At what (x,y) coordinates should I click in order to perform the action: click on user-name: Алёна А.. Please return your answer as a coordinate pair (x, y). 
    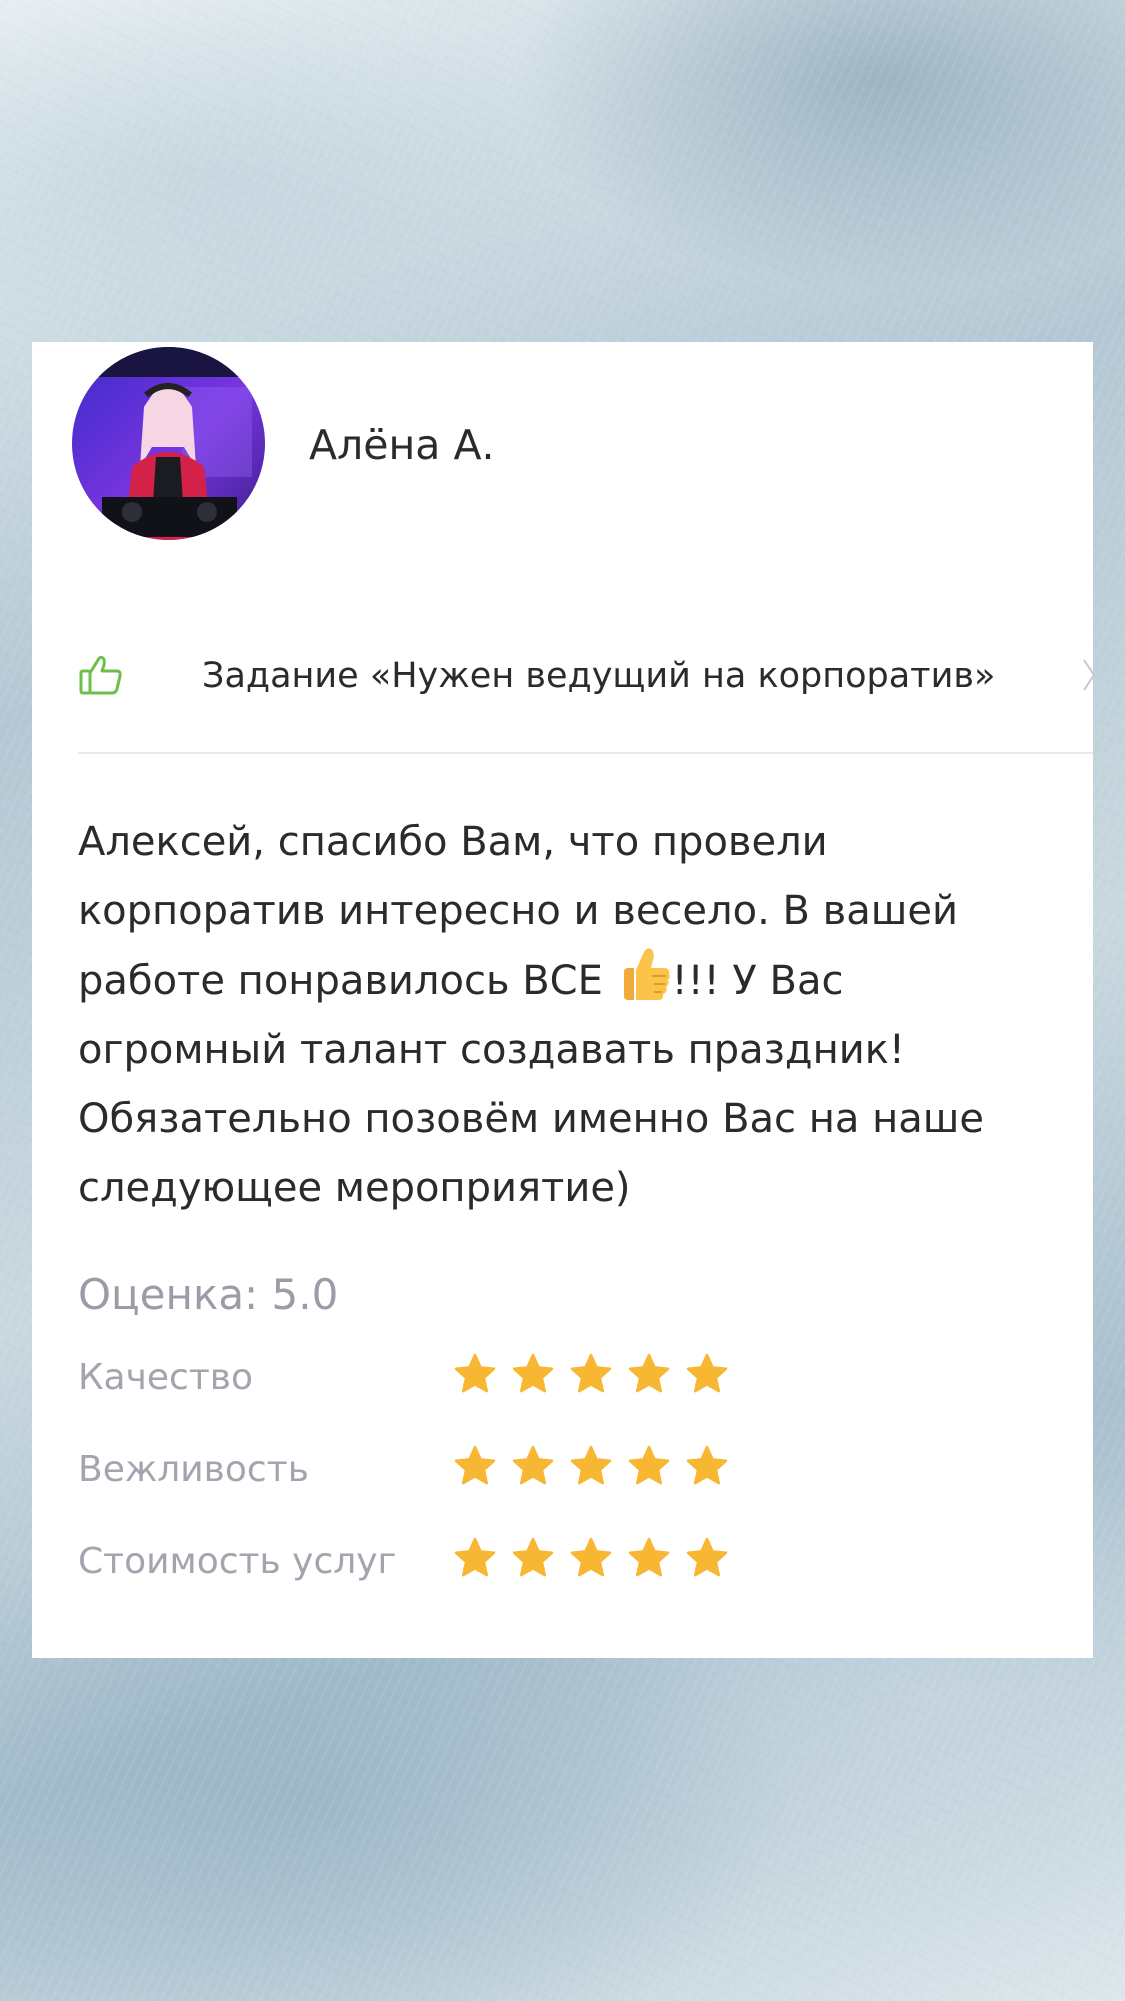
    Looking at the image, I should click on (402, 445).